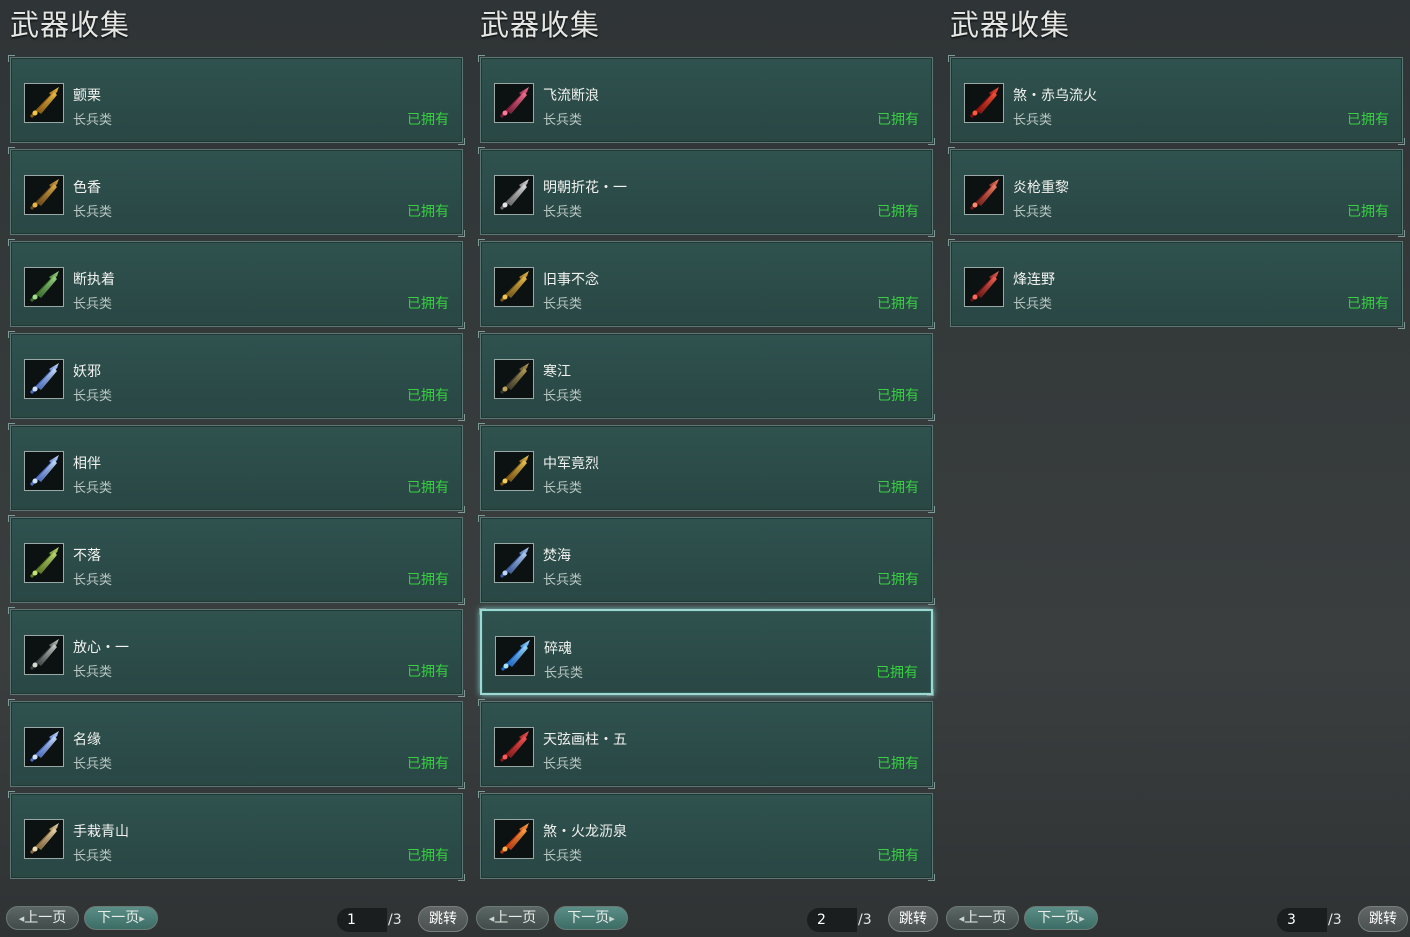 The width and height of the screenshot is (1410, 937). Describe the element at coordinates (1176, 284) in the screenshot. I see `weapon-card: 烽连野 长兵类 已拥有` at that location.